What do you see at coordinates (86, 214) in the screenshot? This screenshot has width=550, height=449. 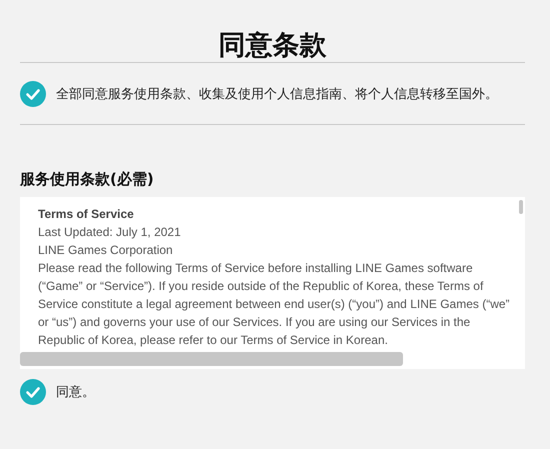 I see `terms-title: Terms of Service` at bounding box center [86, 214].